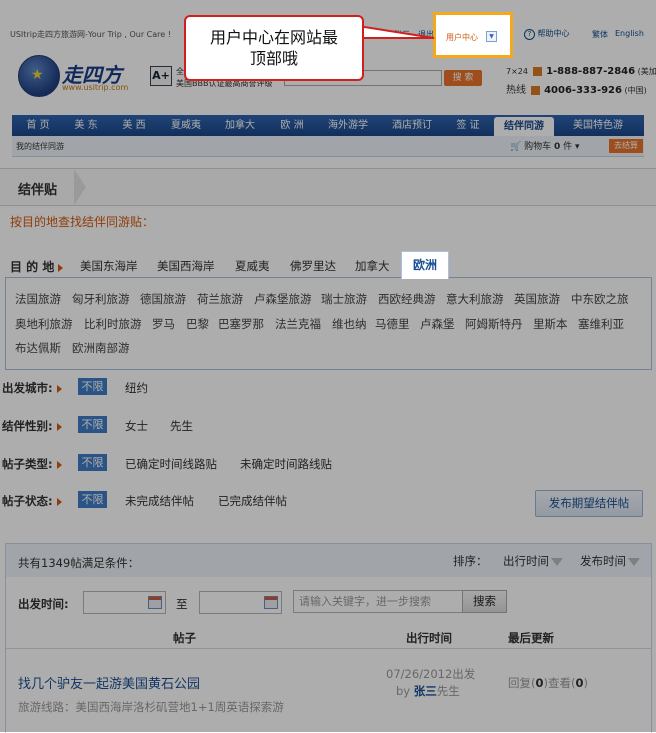 The width and height of the screenshot is (656, 733). I want to click on dest-item: 法国旅游, so click(38, 299).